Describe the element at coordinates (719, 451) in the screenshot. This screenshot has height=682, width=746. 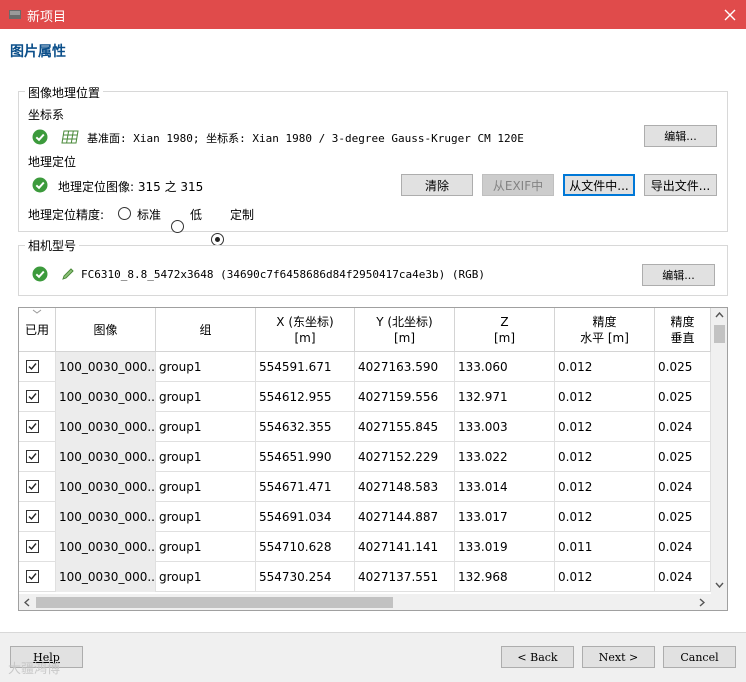
I see `vertical-scrollbar` at that location.